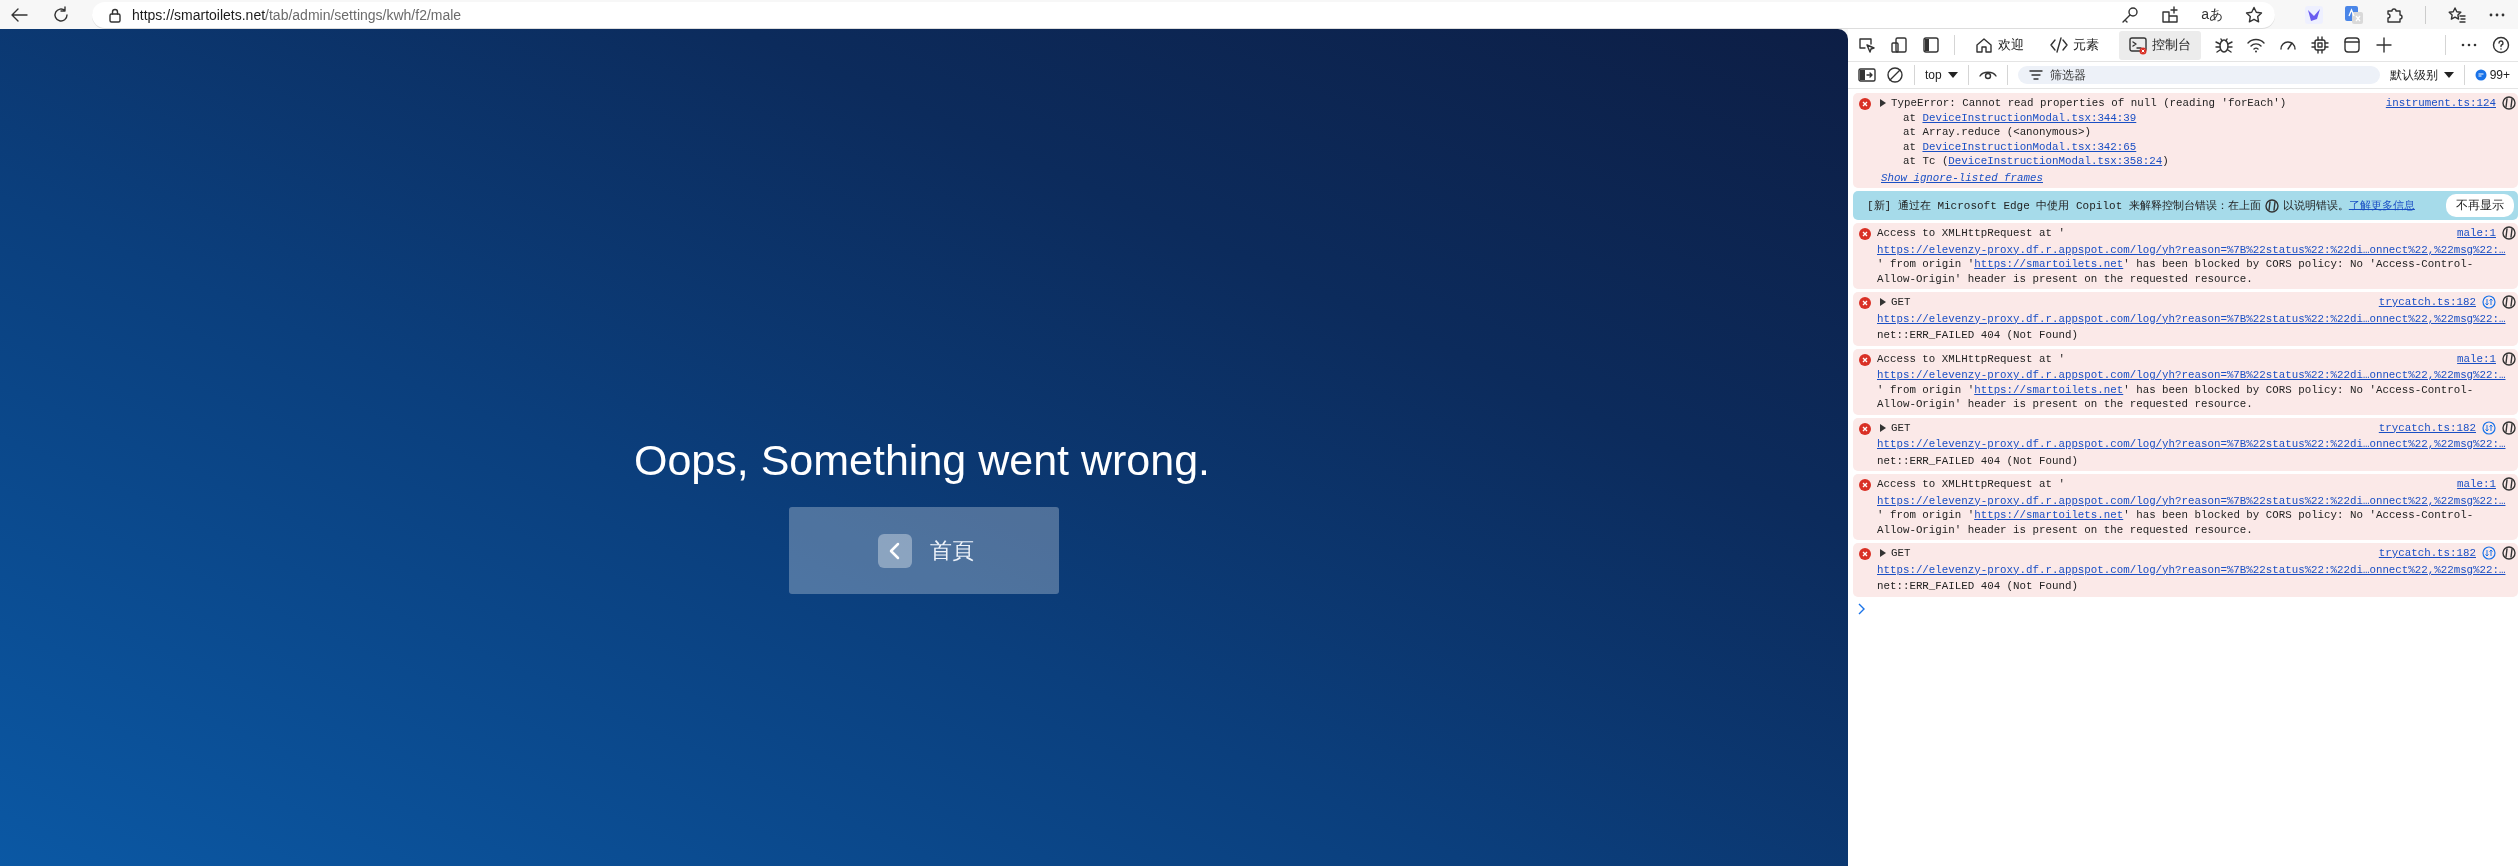 This screenshot has height=866, width=2518. What do you see at coordinates (1899, 45) in the screenshot?
I see `device-icon` at bounding box center [1899, 45].